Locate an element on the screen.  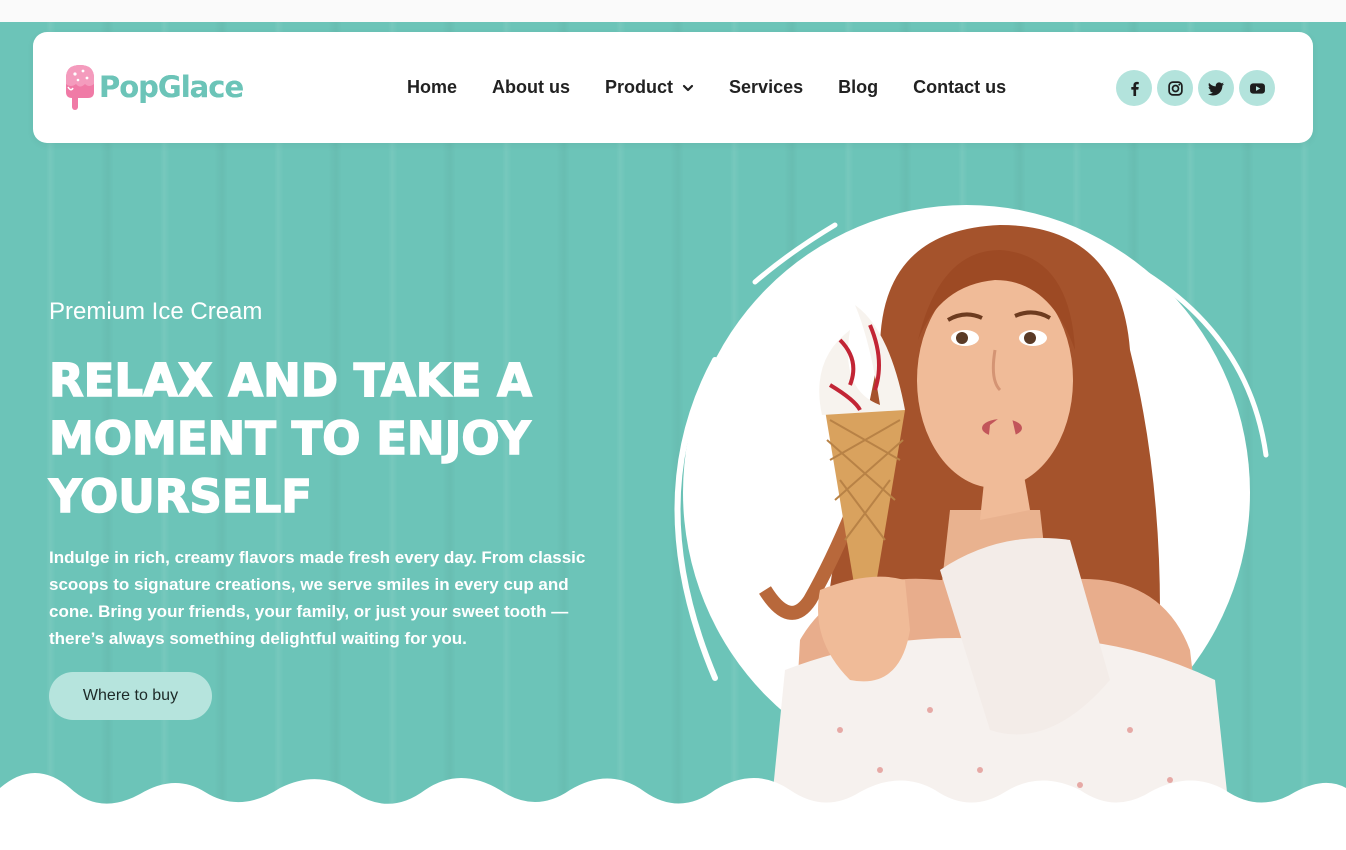
instagram-icon is located at coordinates (1175, 88).